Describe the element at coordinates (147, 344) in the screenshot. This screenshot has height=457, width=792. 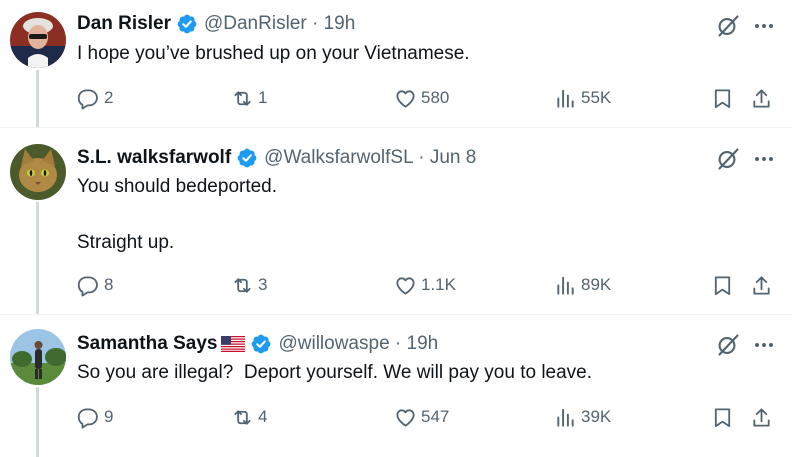
I see `author-name: Samantha Says` at that location.